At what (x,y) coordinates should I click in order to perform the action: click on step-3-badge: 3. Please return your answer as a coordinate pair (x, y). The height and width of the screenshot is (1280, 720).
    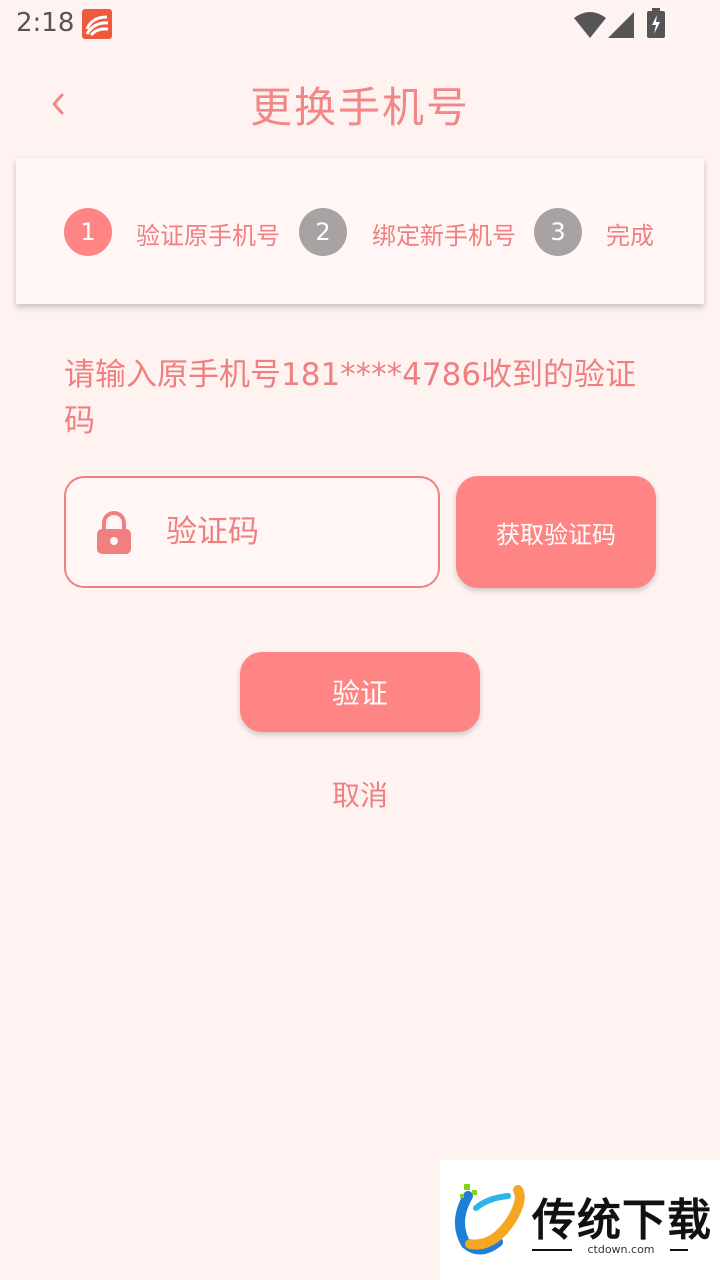
    Looking at the image, I should click on (558, 232).